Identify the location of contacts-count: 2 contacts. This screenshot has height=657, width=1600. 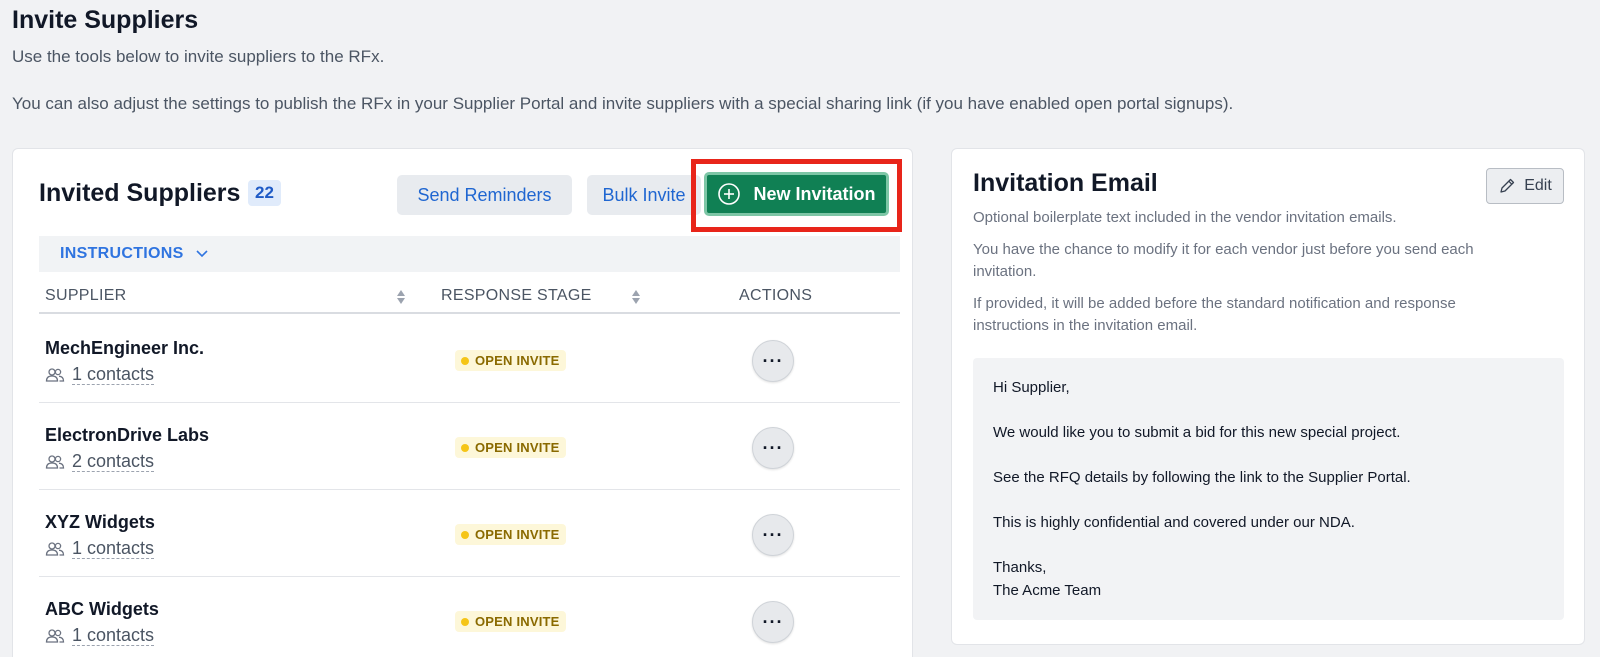
(113, 461).